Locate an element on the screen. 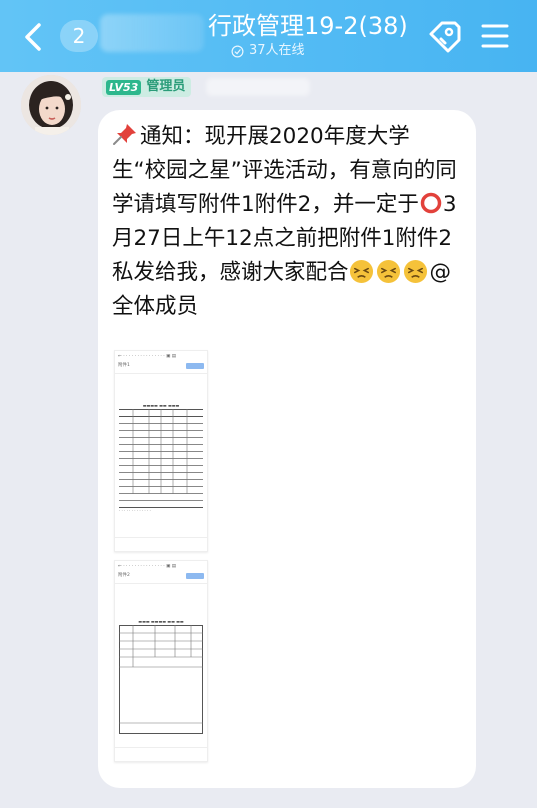 Image resolution: width=537 pixels, height=808 pixels. form-grid is located at coordinates (161, 679).